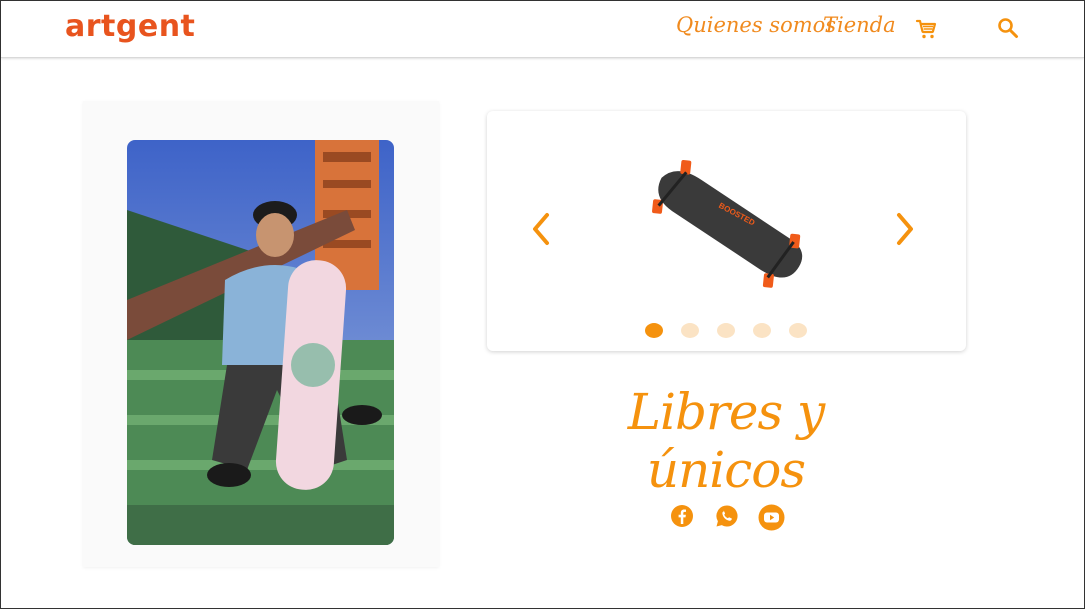  What do you see at coordinates (905, 231) in the screenshot?
I see `chevron-right-icon` at bounding box center [905, 231].